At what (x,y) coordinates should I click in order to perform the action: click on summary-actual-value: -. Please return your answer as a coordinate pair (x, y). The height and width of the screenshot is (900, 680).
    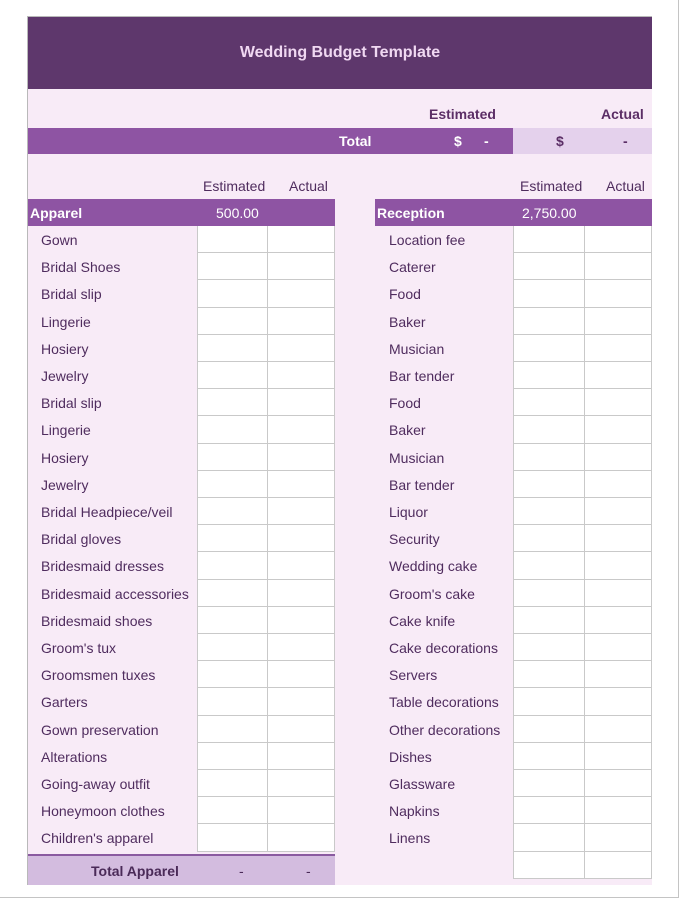
    Looking at the image, I should click on (625, 141).